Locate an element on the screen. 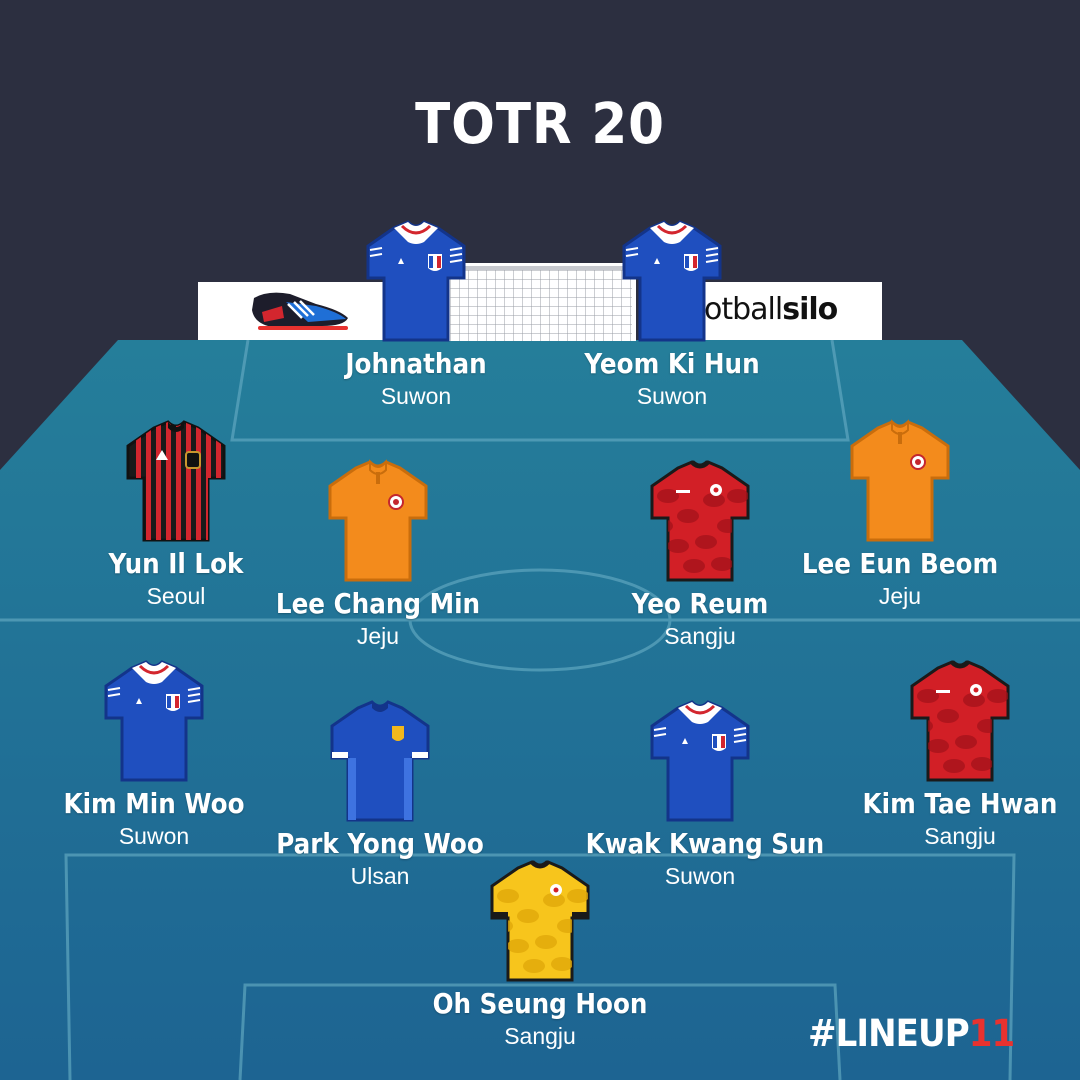 This screenshot has width=1080, height=1080. player-name: Lee Eun Beom is located at coordinates (900, 563).